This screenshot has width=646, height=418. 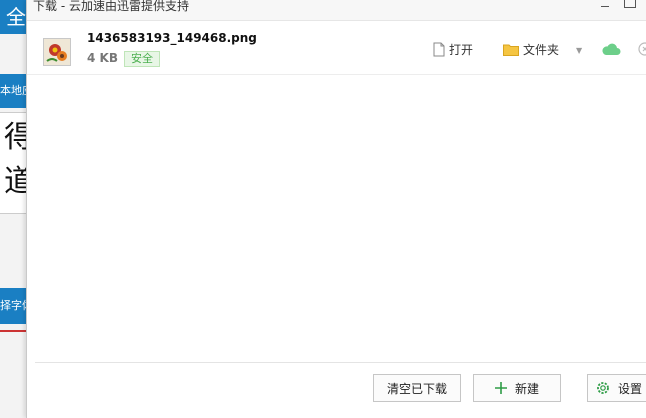 I want to click on settings-label: 设置, so click(x=630, y=388).